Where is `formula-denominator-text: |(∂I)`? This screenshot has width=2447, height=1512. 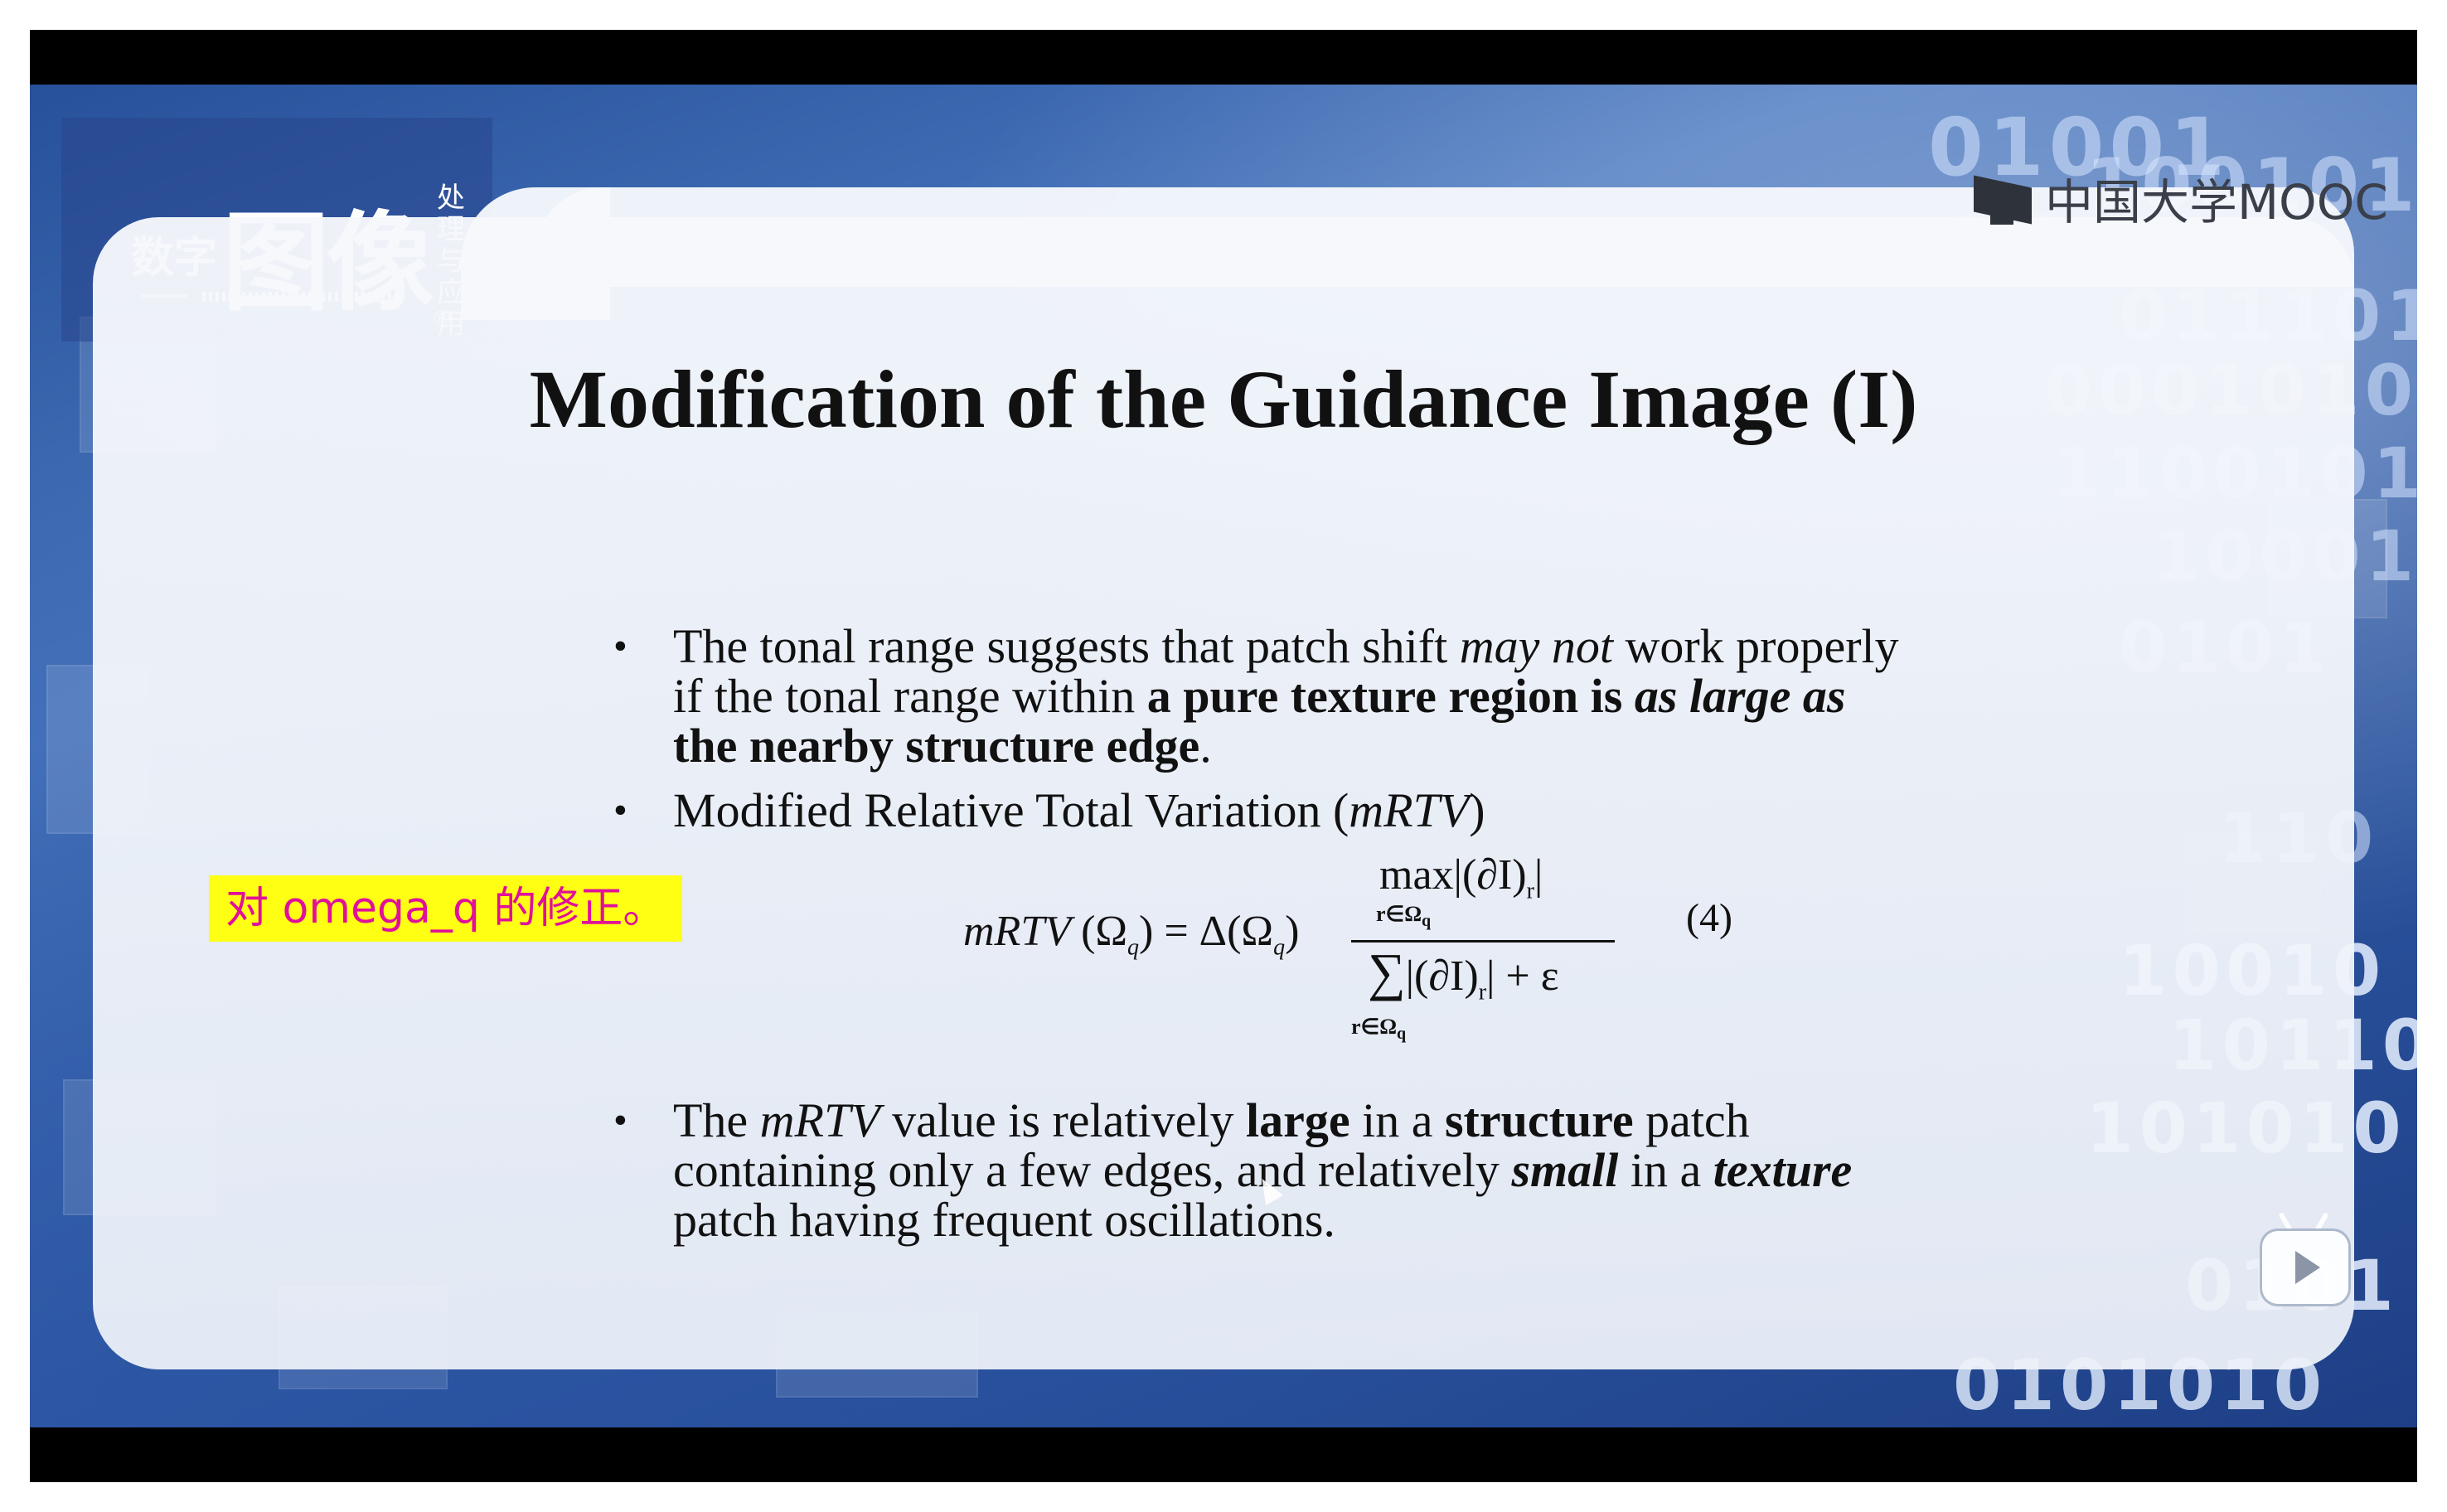 formula-denominator-text: |(∂I) is located at coordinates (1442, 976).